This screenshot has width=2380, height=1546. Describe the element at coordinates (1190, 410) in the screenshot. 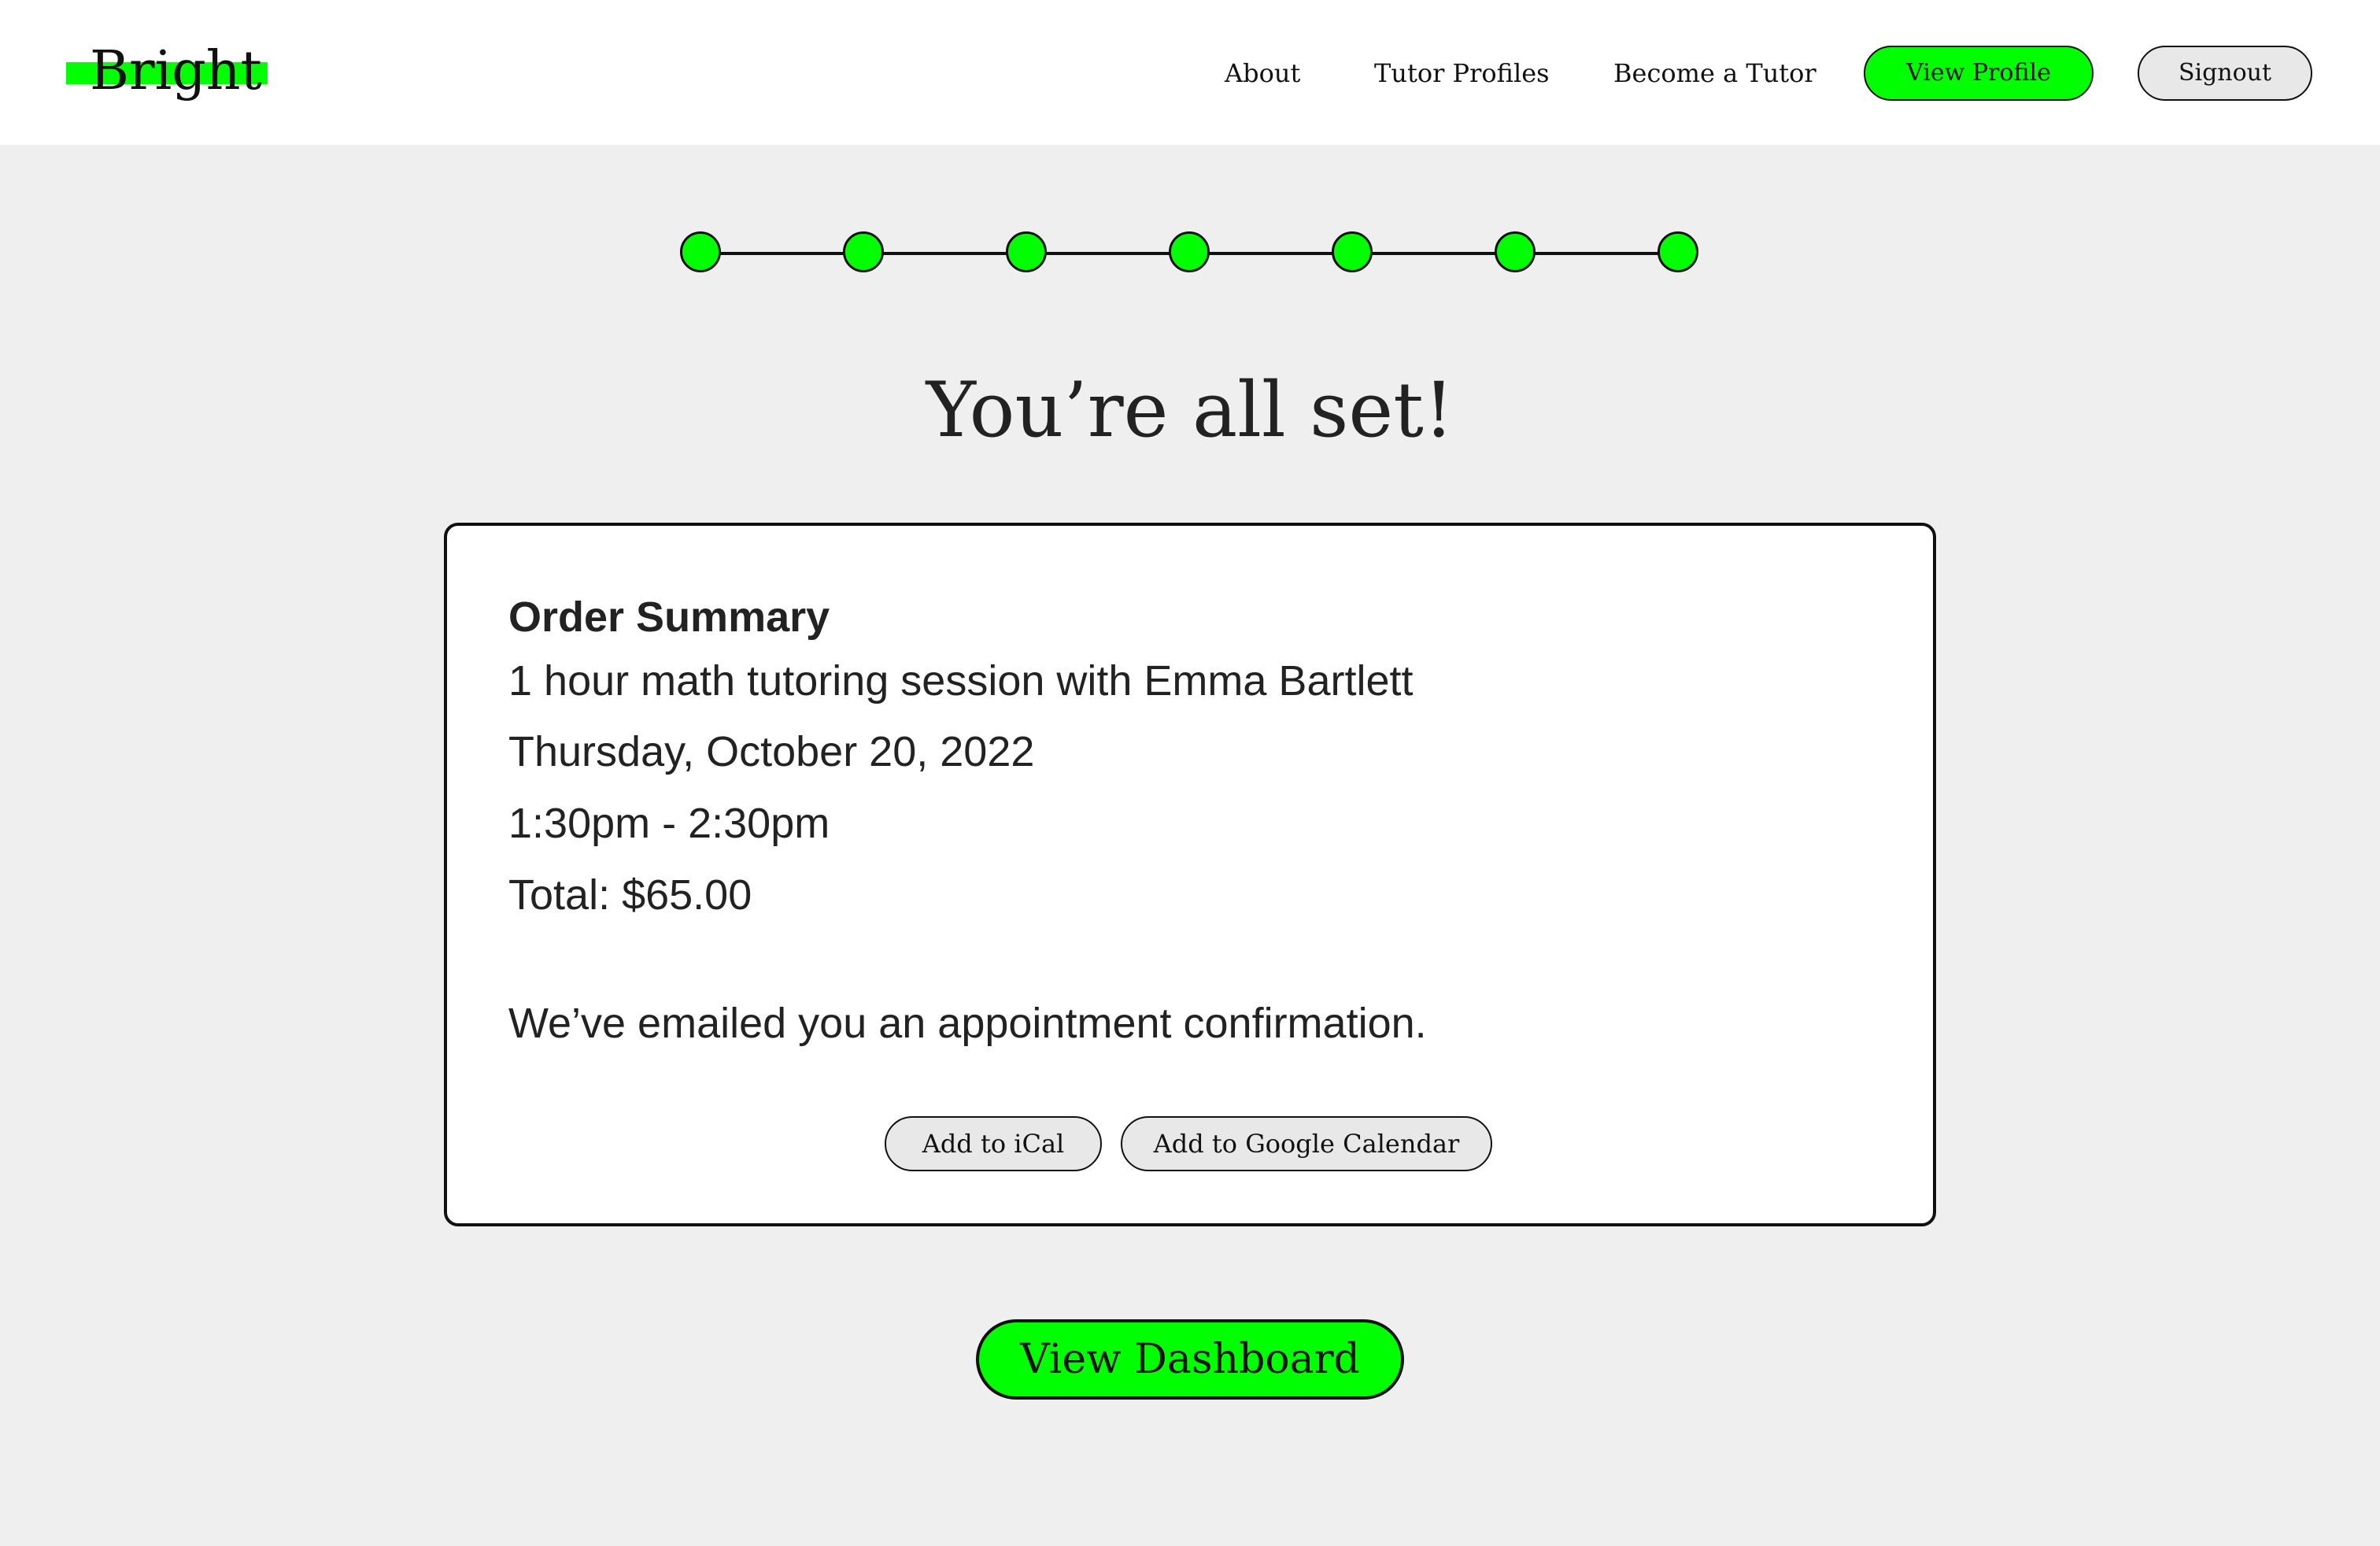

I see `page-title: You’re all set!` at that location.